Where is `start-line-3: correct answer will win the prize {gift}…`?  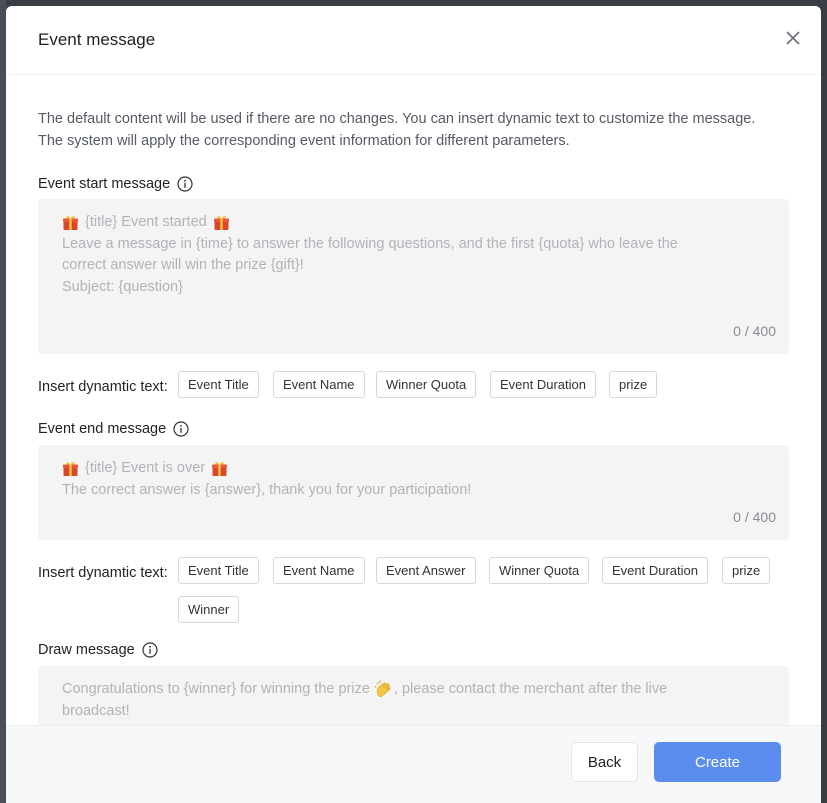
start-line-3: correct answer will win the prize {gift}… is located at coordinates (183, 265).